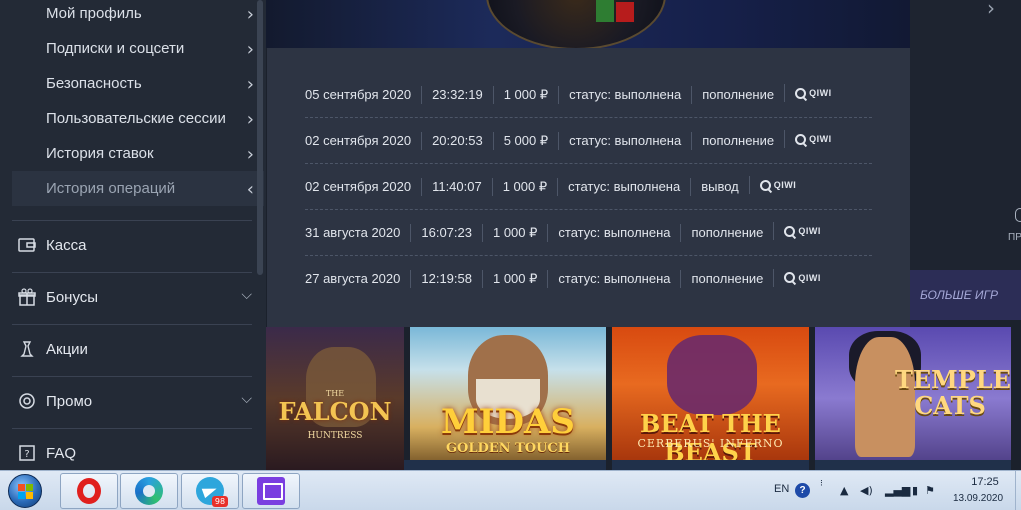 The width and height of the screenshot is (1021, 510). I want to click on menu-item-promo: Промо ⌵, so click(132, 401).